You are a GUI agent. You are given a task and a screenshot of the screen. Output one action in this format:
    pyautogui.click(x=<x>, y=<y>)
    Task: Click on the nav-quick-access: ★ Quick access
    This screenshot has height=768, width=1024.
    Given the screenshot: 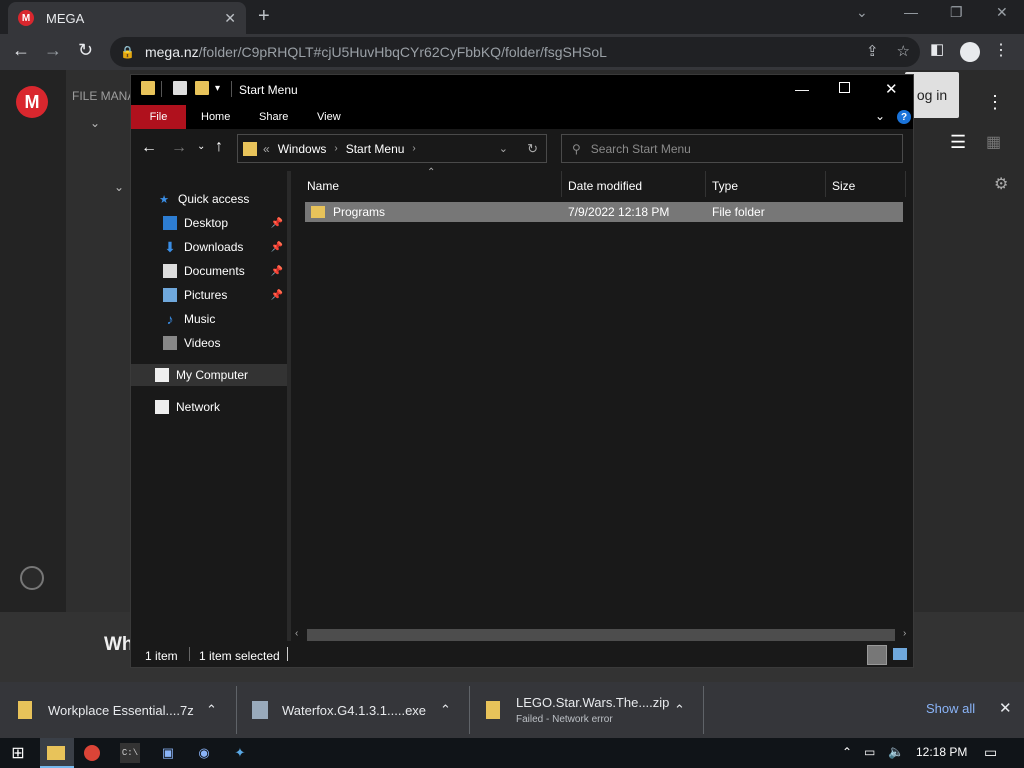 What is the action you would take?
    pyautogui.click(x=209, y=199)
    